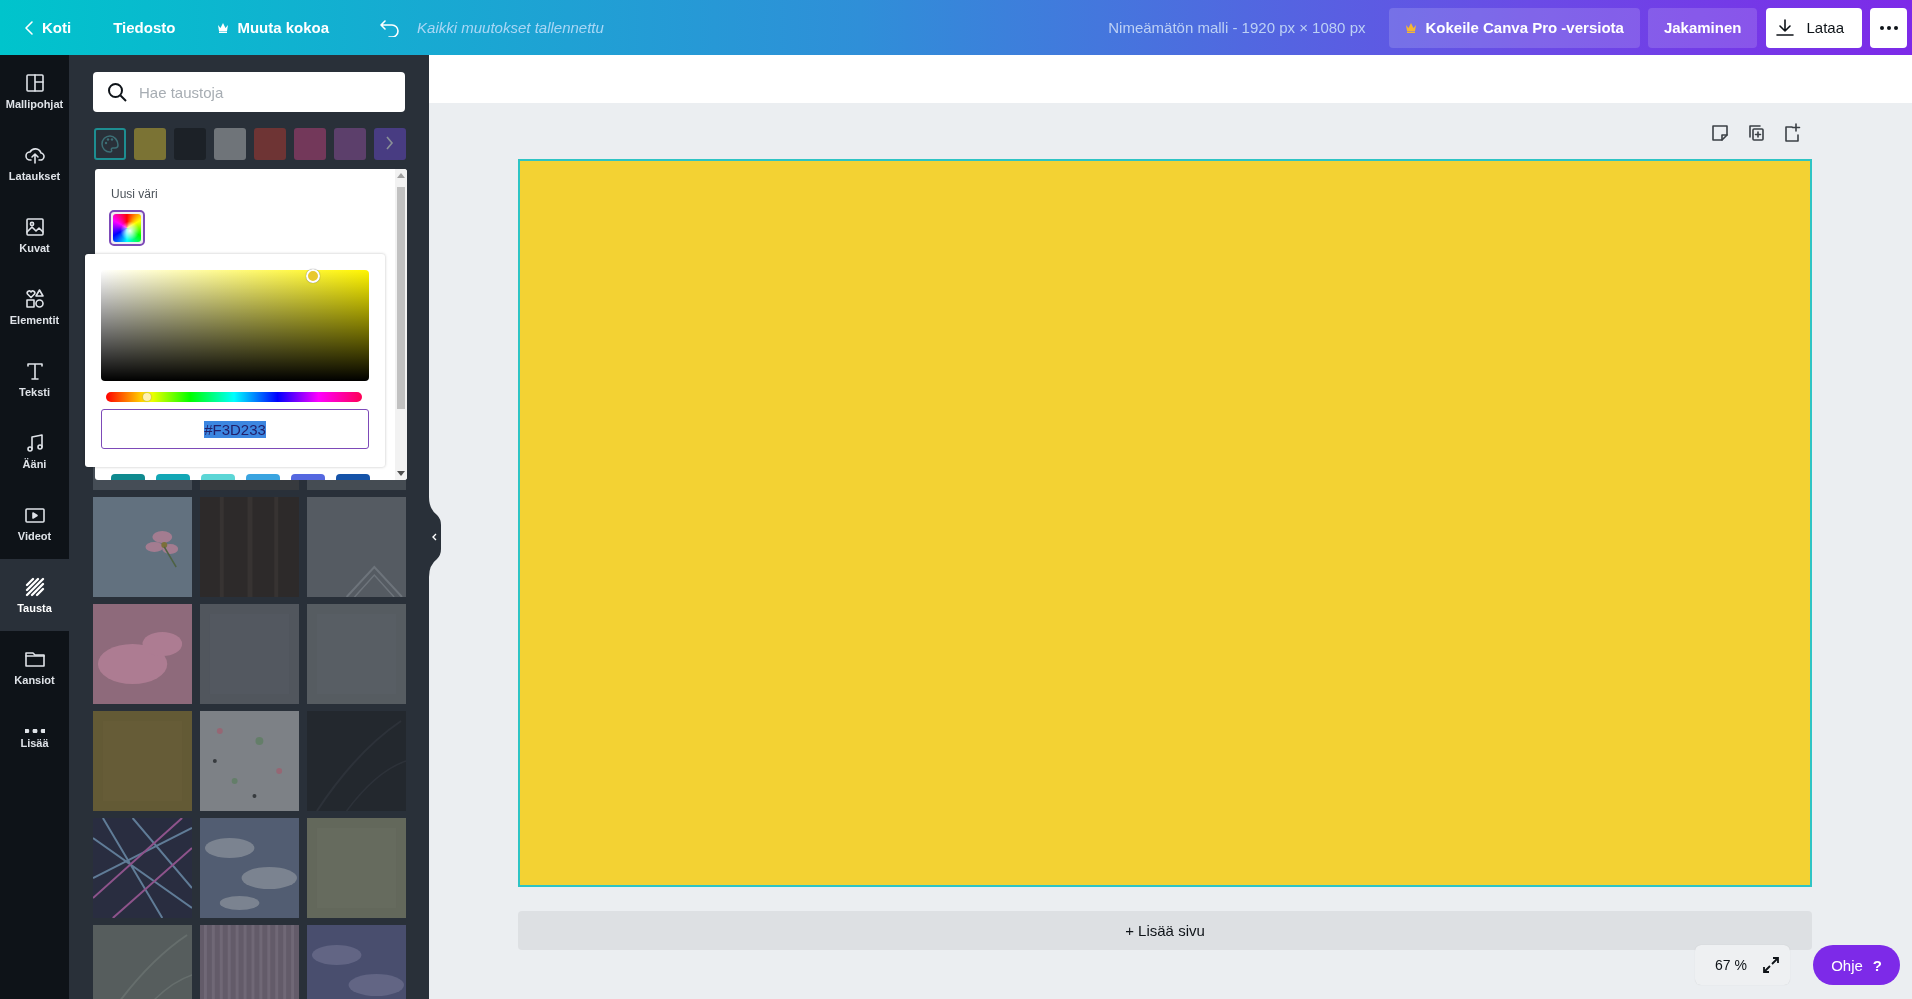 The height and width of the screenshot is (999, 1912). I want to click on note-icon, so click(1720, 133).